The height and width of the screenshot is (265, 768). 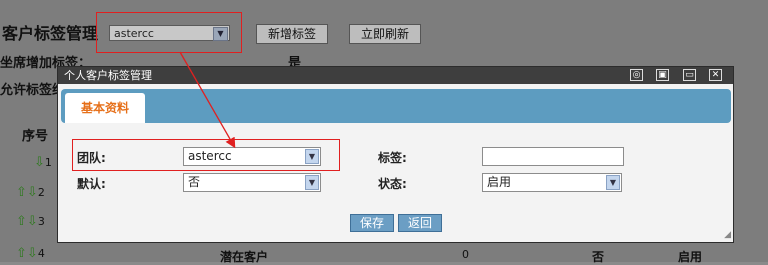 What do you see at coordinates (662, 75) in the screenshot?
I see `fullscreen-icon: ▣` at bounding box center [662, 75].